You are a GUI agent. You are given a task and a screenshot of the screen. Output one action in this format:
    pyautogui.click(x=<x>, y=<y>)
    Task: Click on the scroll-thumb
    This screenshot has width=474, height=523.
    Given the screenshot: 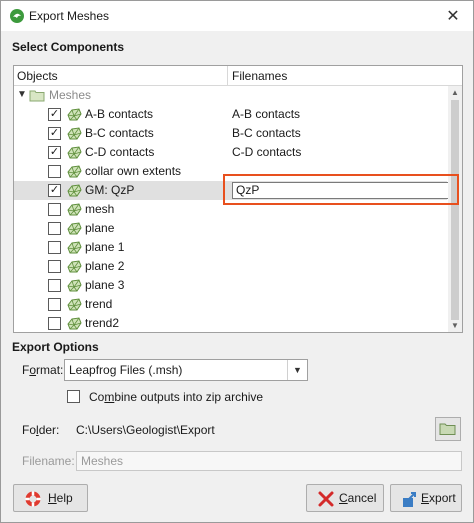 What is the action you would take?
    pyautogui.click(x=455, y=210)
    